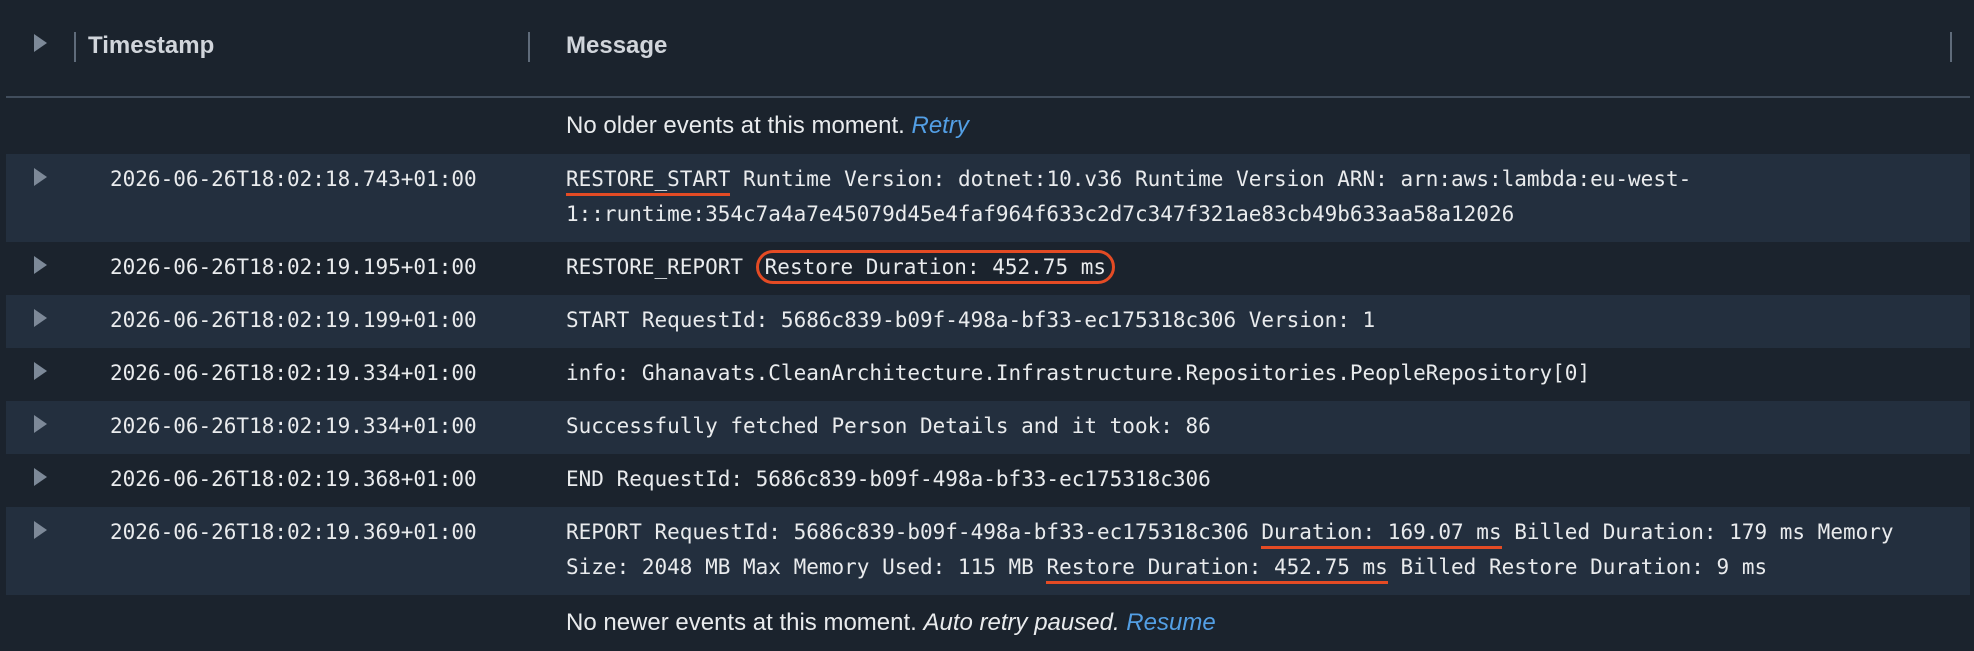  Describe the element at coordinates (648, 181) in the screenshot. I see `annotation-underline: RESTORE_START` at that location.